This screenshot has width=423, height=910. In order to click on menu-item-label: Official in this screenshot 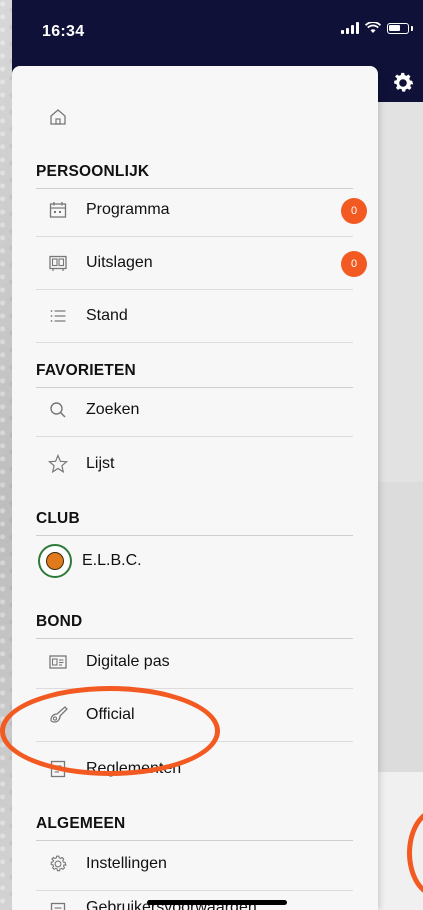, I will do `click(110, 714)`.